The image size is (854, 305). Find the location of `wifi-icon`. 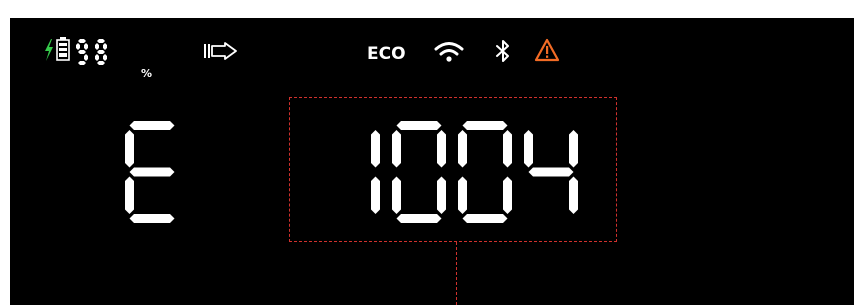

wifi-icon is located at coordinates (449, 52).